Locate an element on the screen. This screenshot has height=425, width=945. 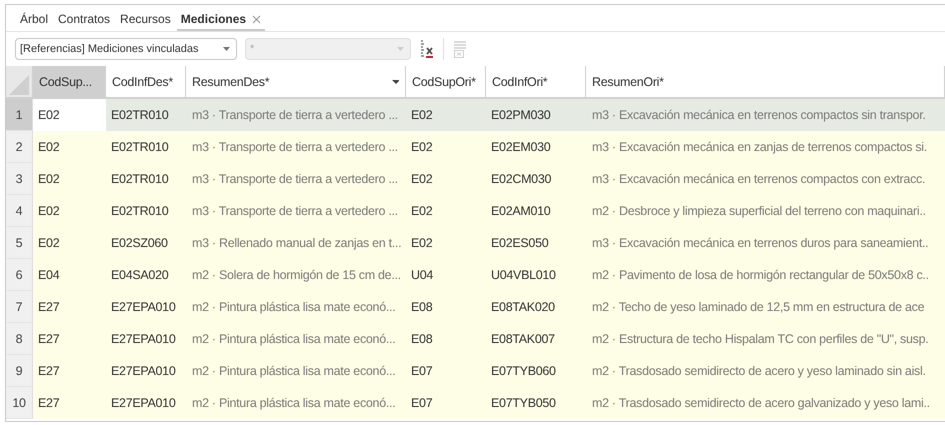
column-header: CodInfDes* is located at coordinates (146, 82).